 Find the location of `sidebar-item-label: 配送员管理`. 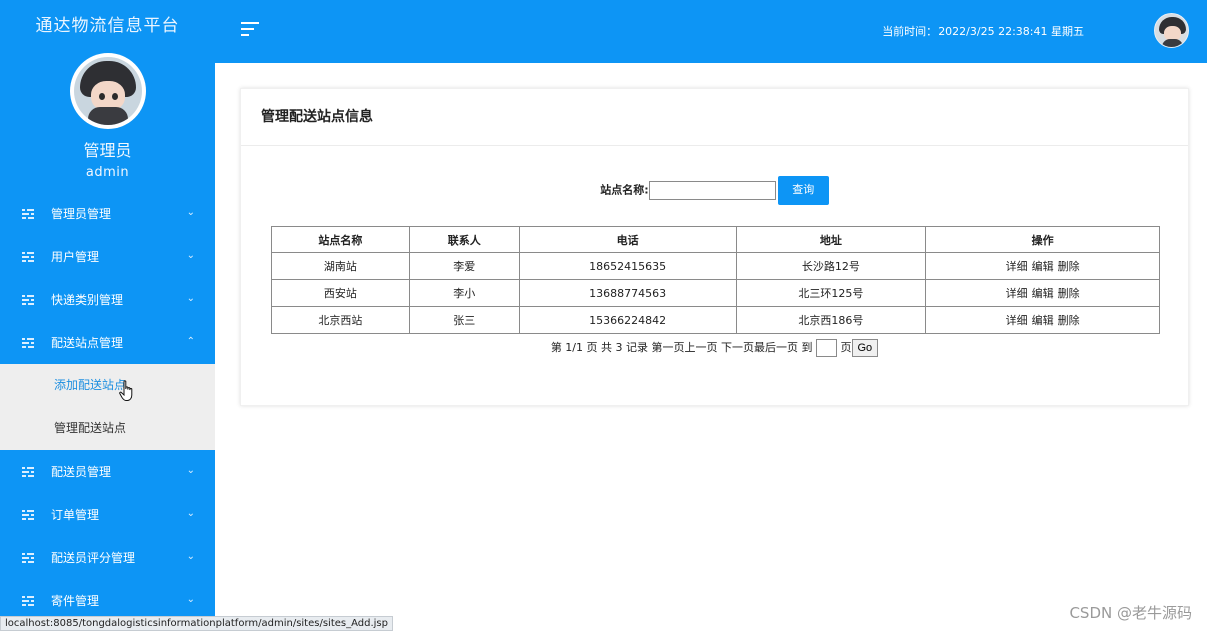

sidebar-item-label: 配送员管理 is located at coordinates (81, 472).